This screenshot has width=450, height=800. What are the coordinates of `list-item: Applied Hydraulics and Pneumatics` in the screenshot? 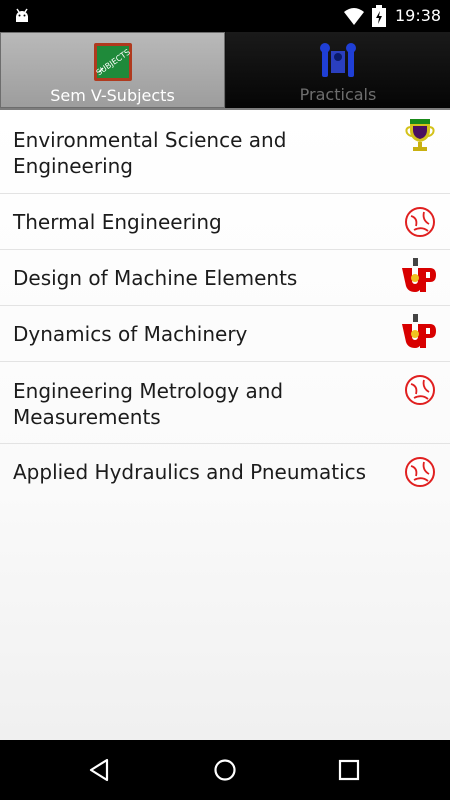 It's located at (225, 472).